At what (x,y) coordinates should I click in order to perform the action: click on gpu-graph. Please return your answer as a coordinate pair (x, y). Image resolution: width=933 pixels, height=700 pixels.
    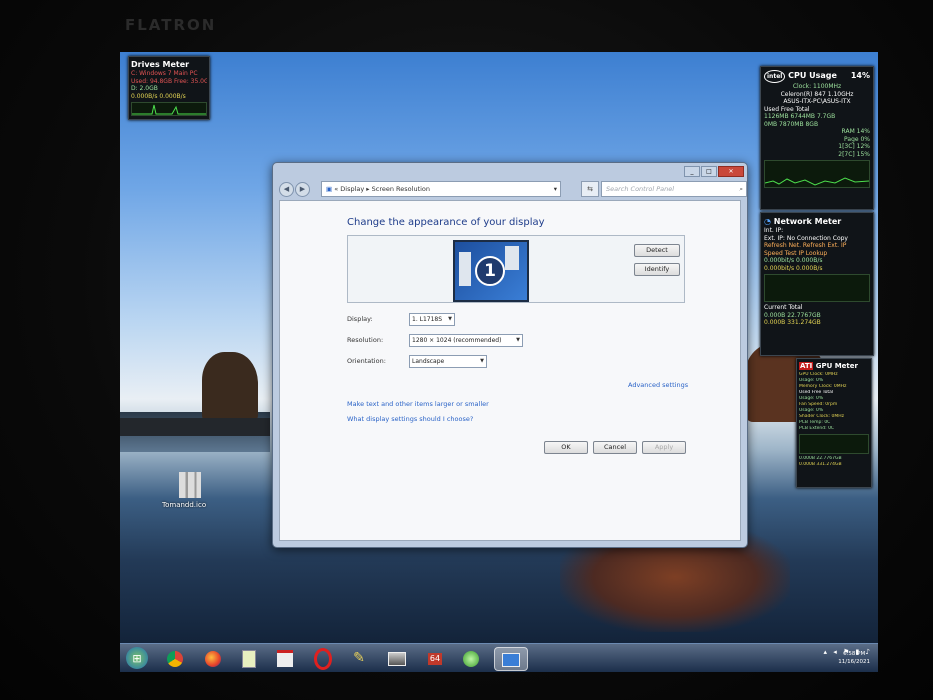
    Looking at the image, I should click on (834, 444).